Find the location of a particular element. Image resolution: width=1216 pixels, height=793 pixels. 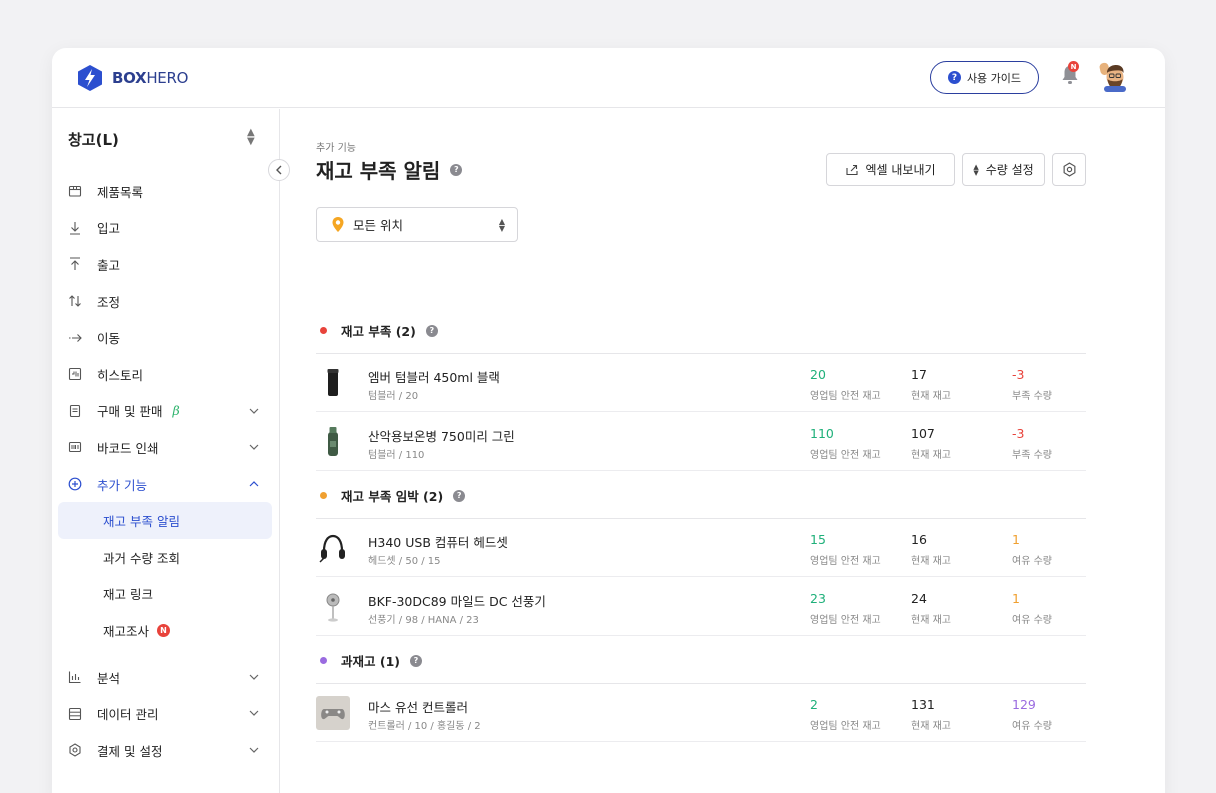

history-icon is located at coordinates (75, 374).